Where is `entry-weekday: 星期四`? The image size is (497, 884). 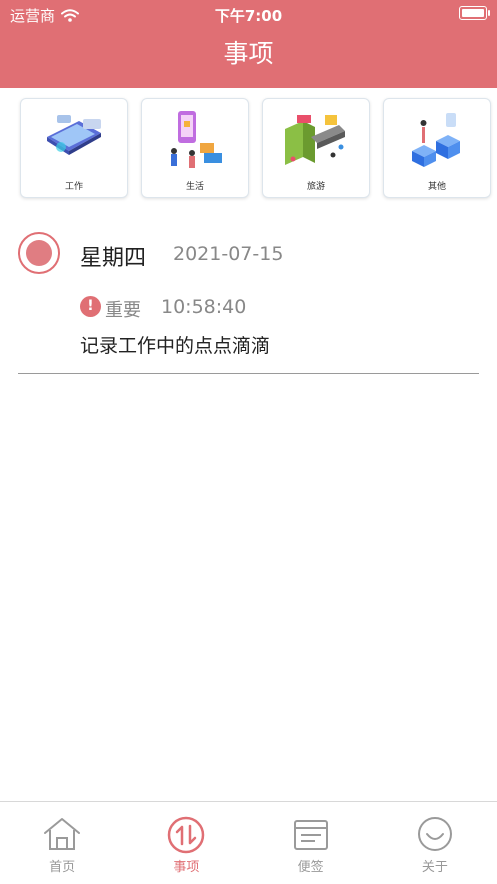 entry-weekday: 星期四 is located at coordinates (113, 258).